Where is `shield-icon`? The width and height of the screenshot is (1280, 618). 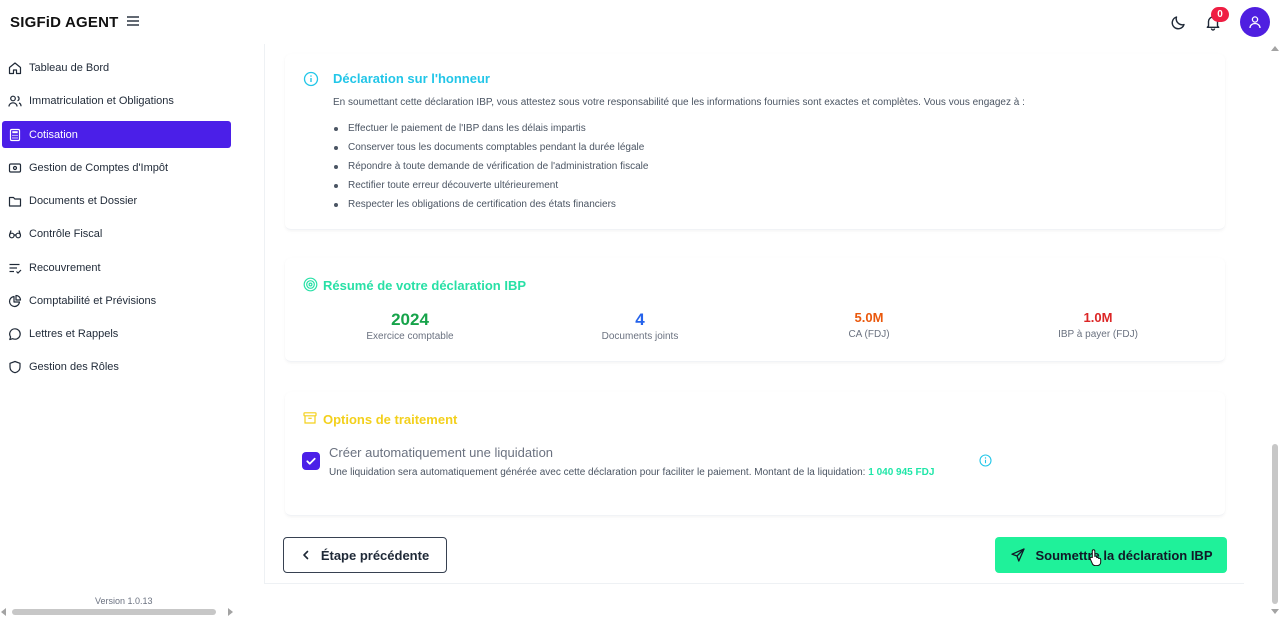
shield-icon is located at coordinates (15, 366).